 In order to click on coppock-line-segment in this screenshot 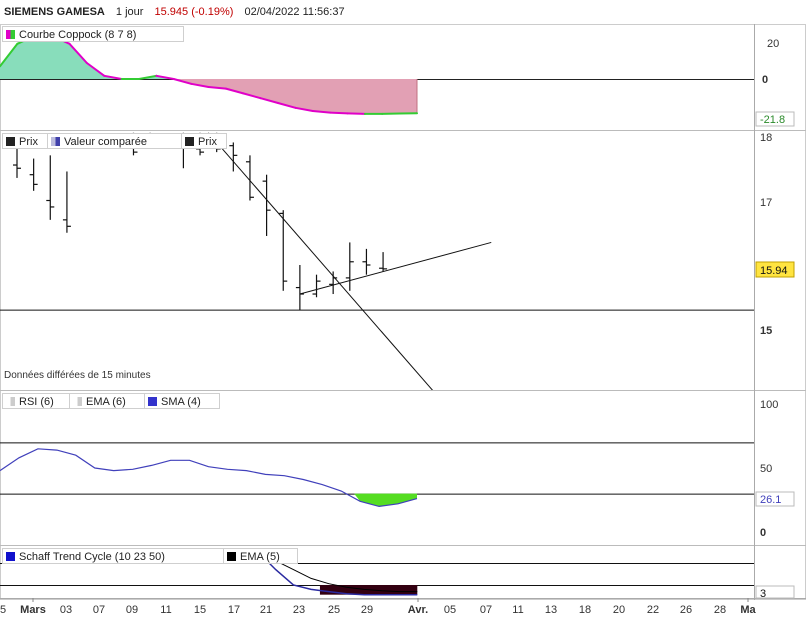, I will do `click(339, 113)`.